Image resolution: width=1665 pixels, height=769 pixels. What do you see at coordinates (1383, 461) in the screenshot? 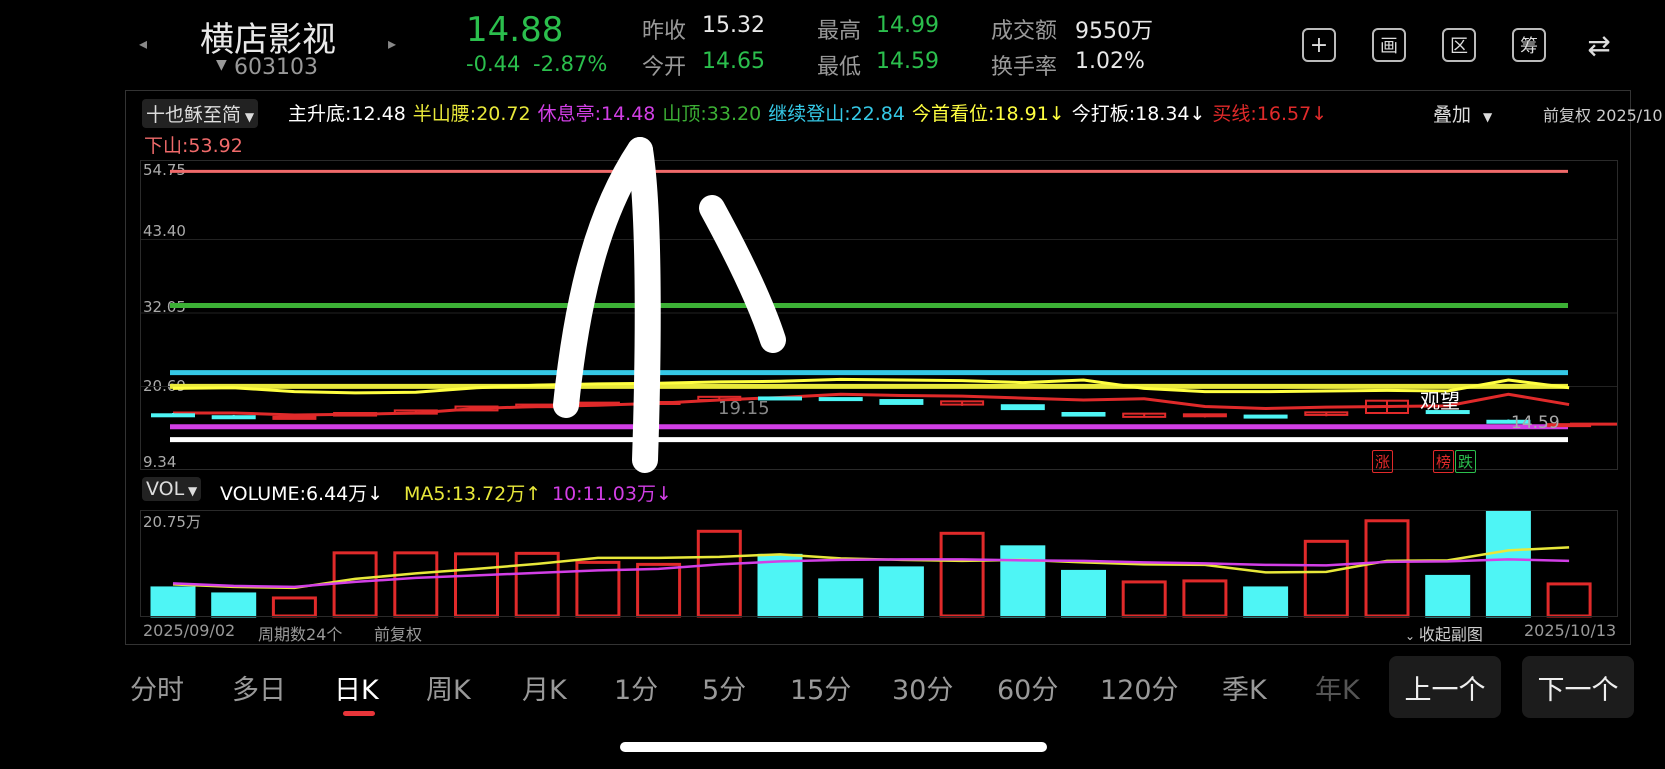
I see `tag-up: 涨` at bounding box center [1383, 461].